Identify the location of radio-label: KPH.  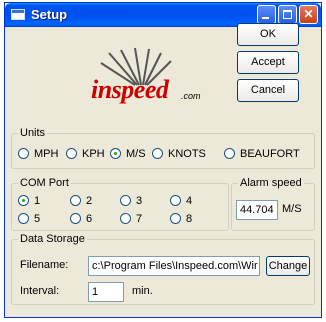
(93, 154).